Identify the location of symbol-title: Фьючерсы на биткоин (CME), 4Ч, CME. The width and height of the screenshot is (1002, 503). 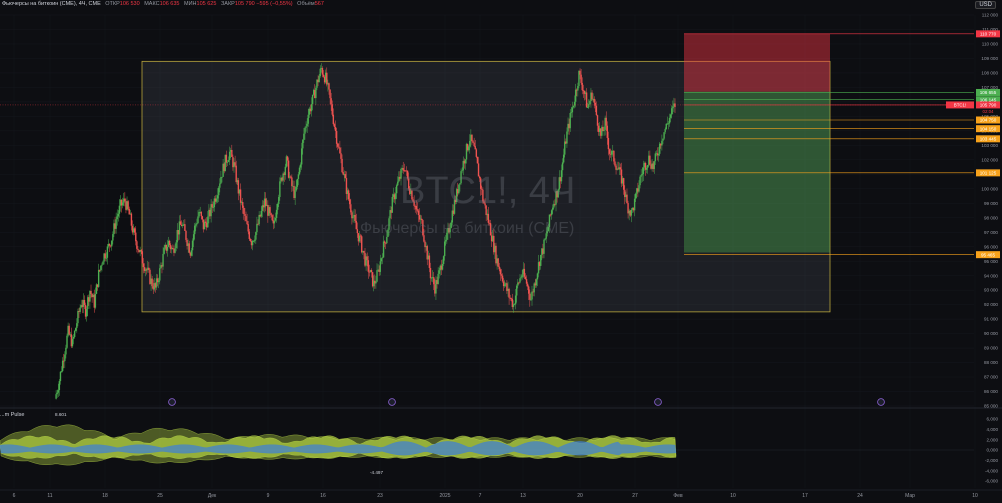
(51, 4).